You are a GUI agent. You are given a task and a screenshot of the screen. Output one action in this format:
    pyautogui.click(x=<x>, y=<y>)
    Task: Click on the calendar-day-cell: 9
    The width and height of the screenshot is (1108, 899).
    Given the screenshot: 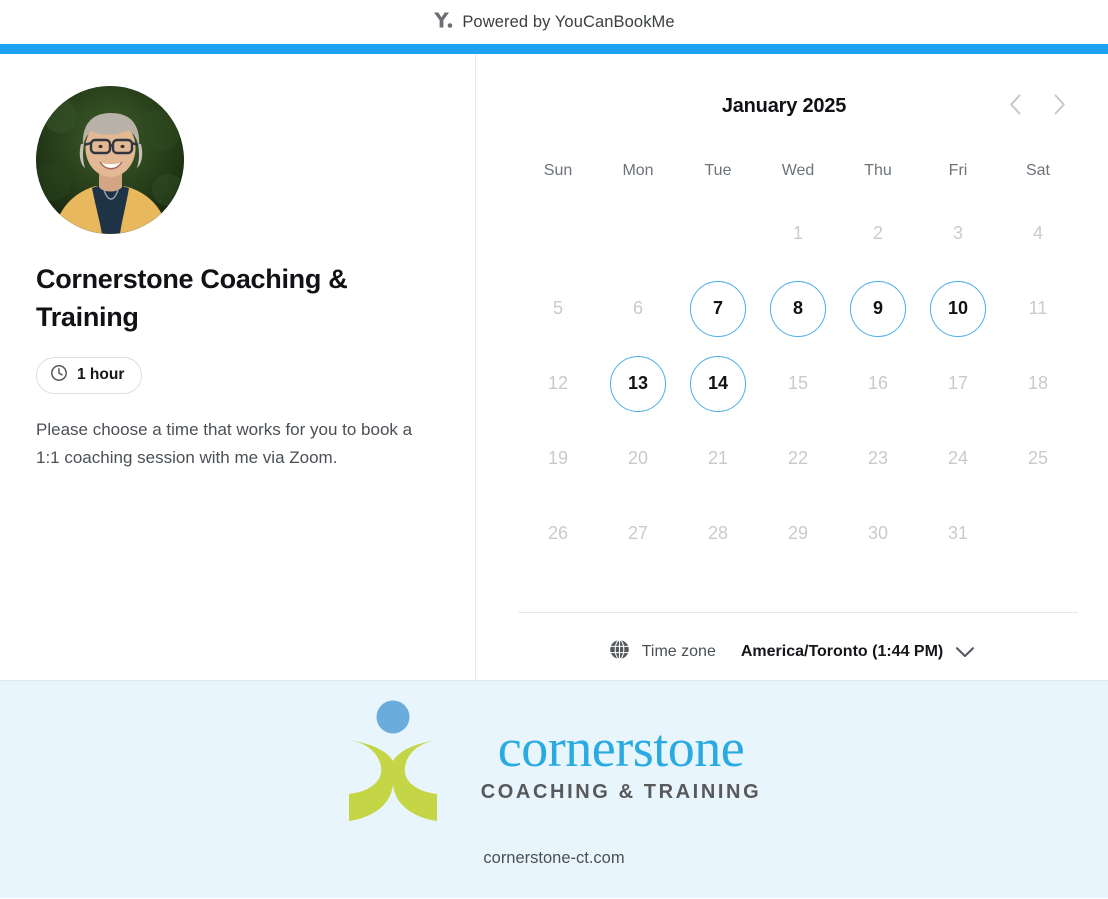 What is the action you would take?
    pyautogui.click(x=878, y=308)
    